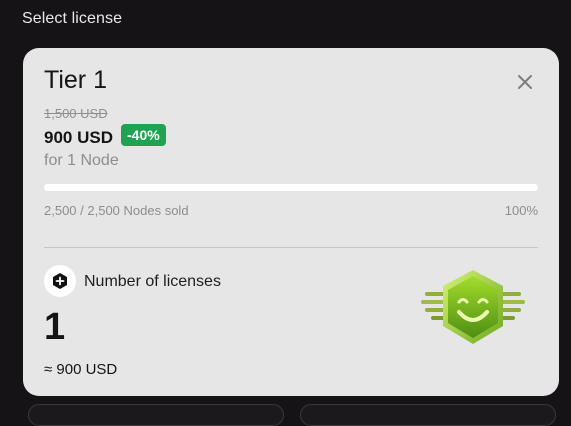 Image resolution: width=571 pixels, height=426 pixels. Describe the element at coordinates (76, 113) in the screenshot. I see `old-price: 1,500 USD` at that location.